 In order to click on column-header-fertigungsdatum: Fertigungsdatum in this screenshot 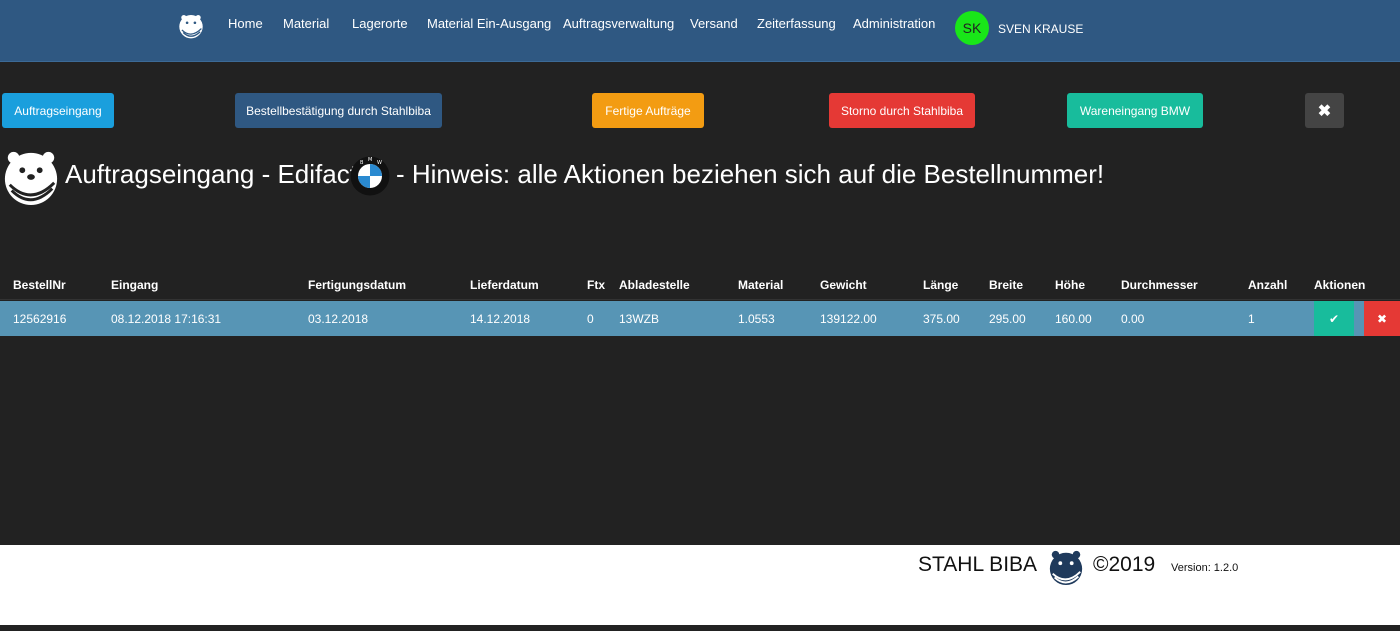, I will do `click(357, 285)`.